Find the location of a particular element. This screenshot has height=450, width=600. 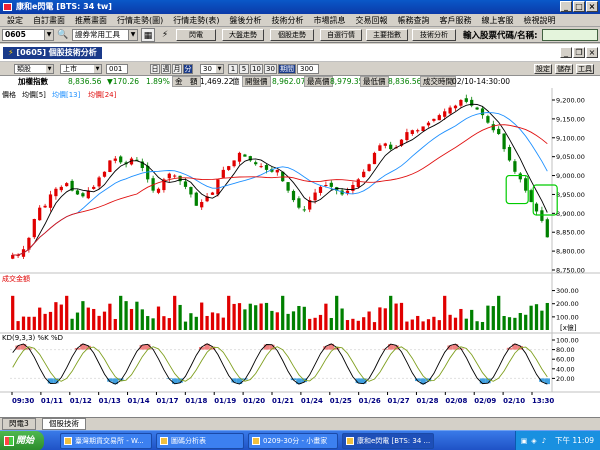

x-axis-label: 01/24 is located at coordinates (312, 401).